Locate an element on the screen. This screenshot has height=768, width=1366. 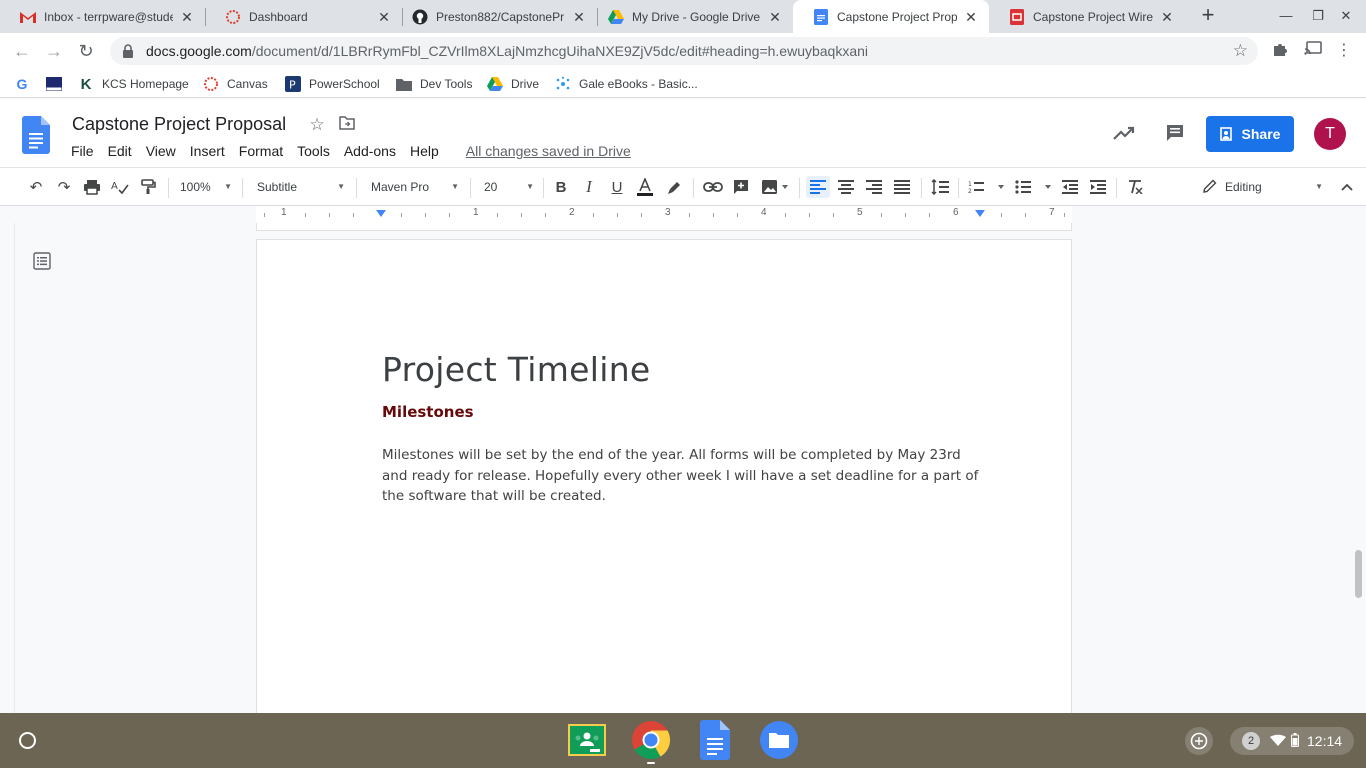
google-docs-app-icon is located at coordinates (715, 740).